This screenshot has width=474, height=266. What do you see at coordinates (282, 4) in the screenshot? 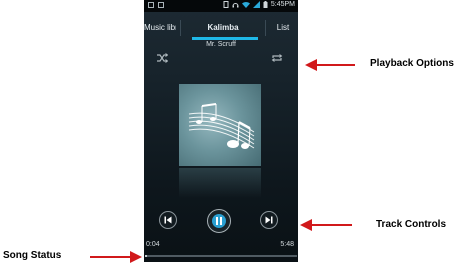
I see `status-time: 5:45PM` at bounding box center [282, 4].